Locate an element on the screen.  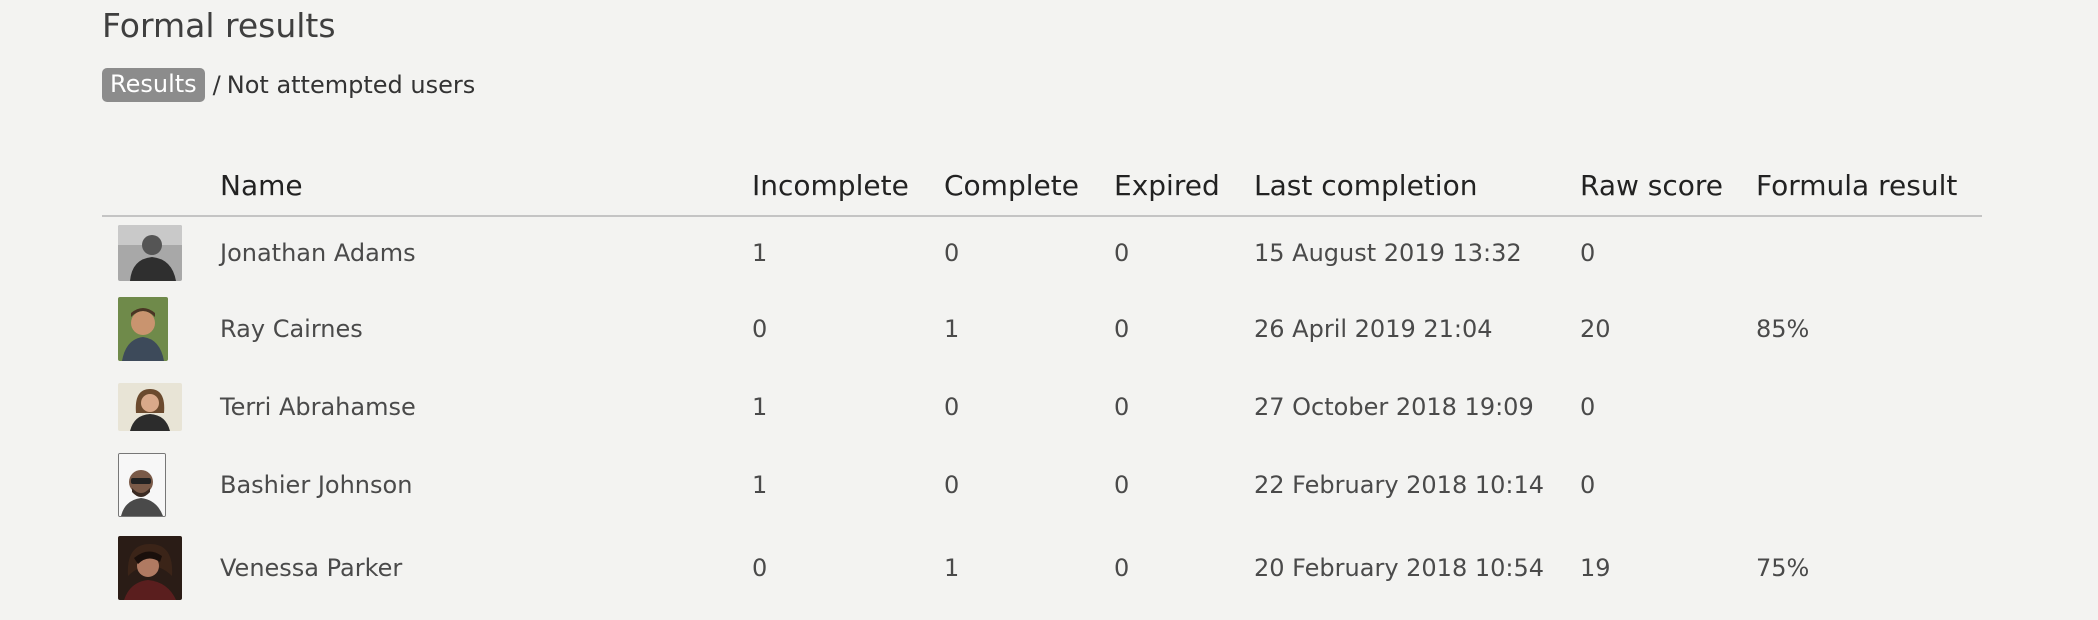
column-header-expired: Expired is located at coordinates (1184, 186).